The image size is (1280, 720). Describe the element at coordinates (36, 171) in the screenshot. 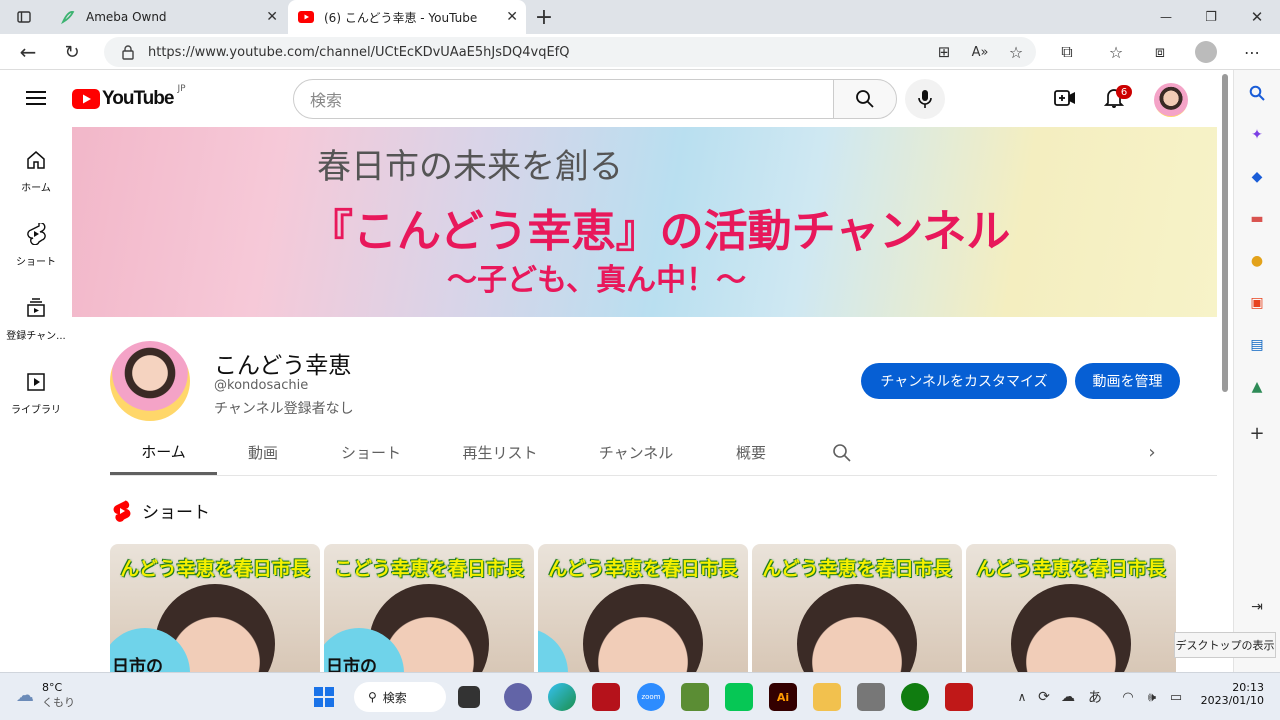

I see `nav-home: ホーム` at that location.